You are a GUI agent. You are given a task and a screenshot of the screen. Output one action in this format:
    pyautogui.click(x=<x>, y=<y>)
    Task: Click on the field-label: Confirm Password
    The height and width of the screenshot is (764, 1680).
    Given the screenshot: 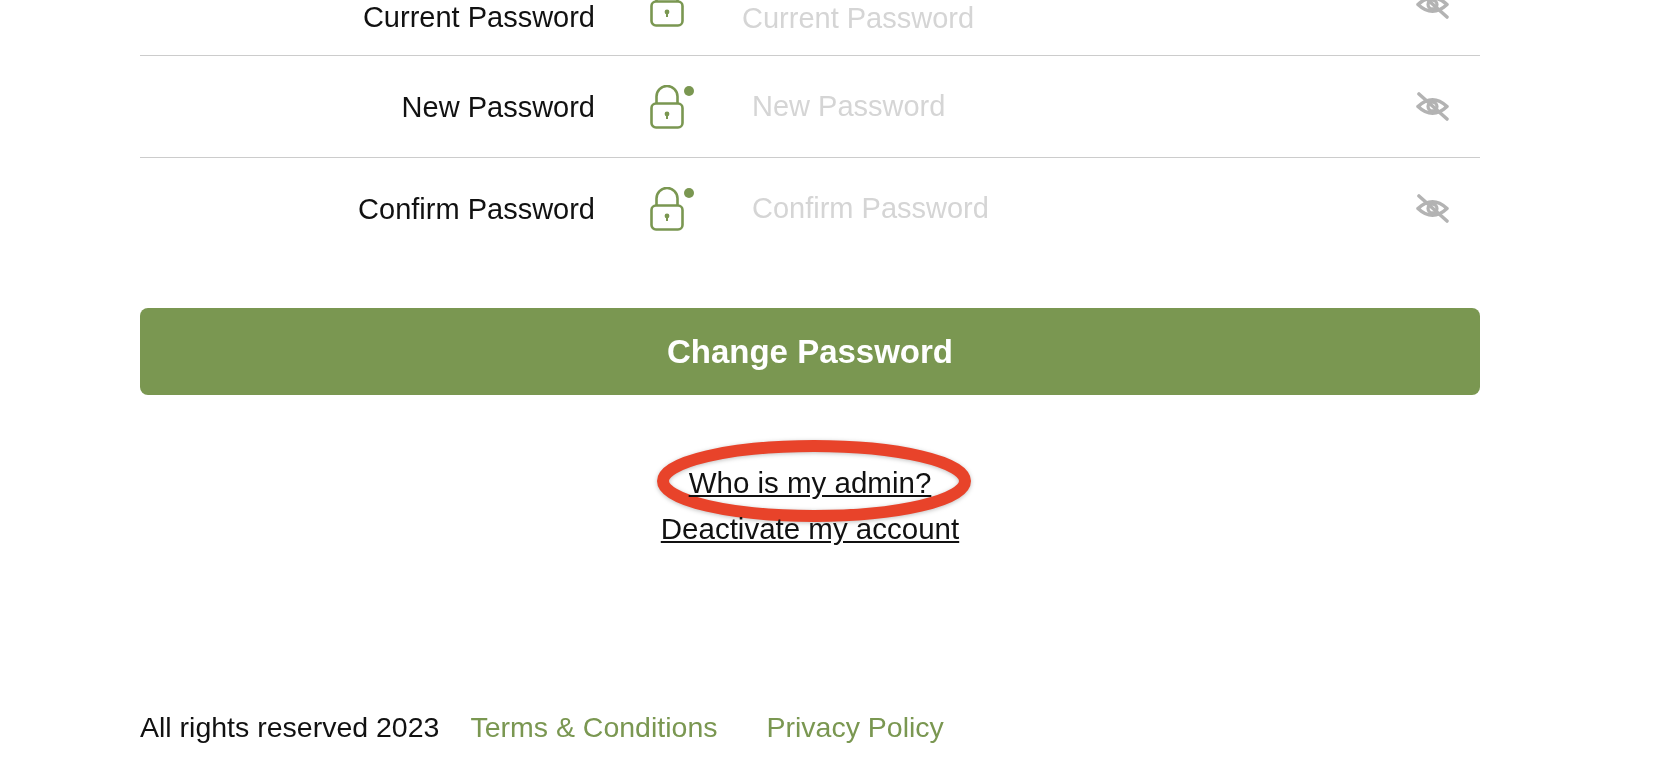 What is the action you would take?
    pyautogui.click(x=476, y=208)
    